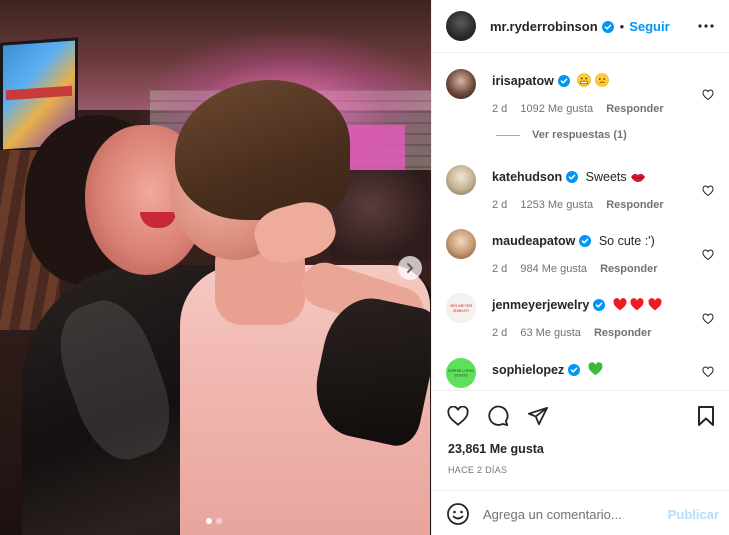 The width and height of the screenshot is (729, 535). I want to click on comment-likes: 63 Me gusta, so click(550, 333).